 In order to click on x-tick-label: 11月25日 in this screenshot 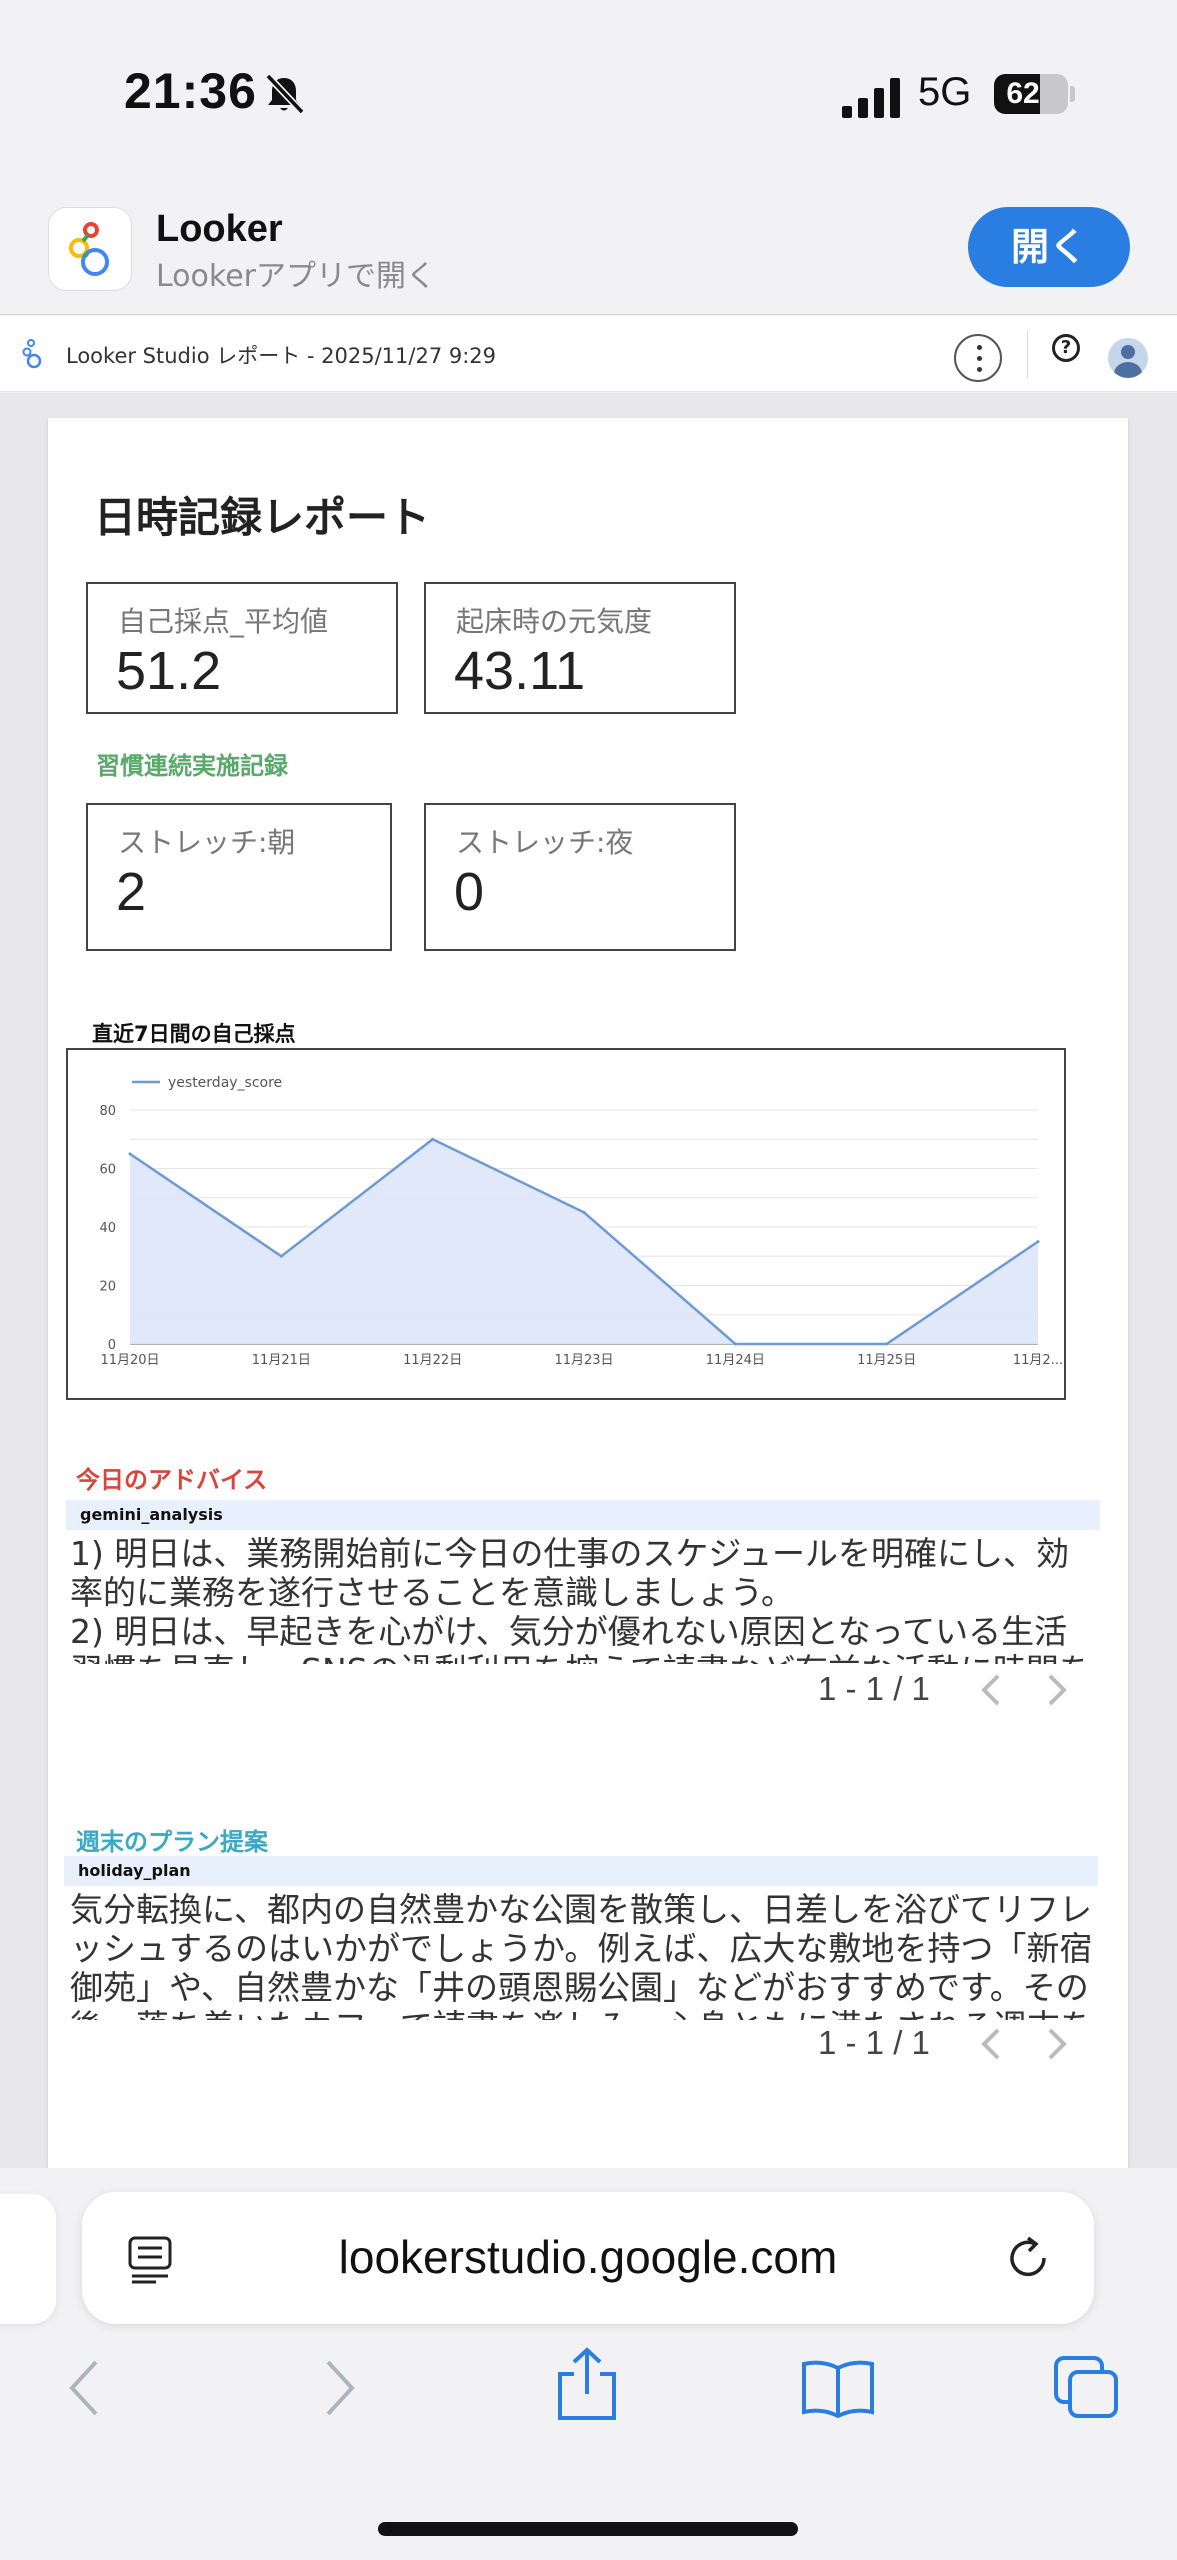, I will do `click(886, 1360)`.